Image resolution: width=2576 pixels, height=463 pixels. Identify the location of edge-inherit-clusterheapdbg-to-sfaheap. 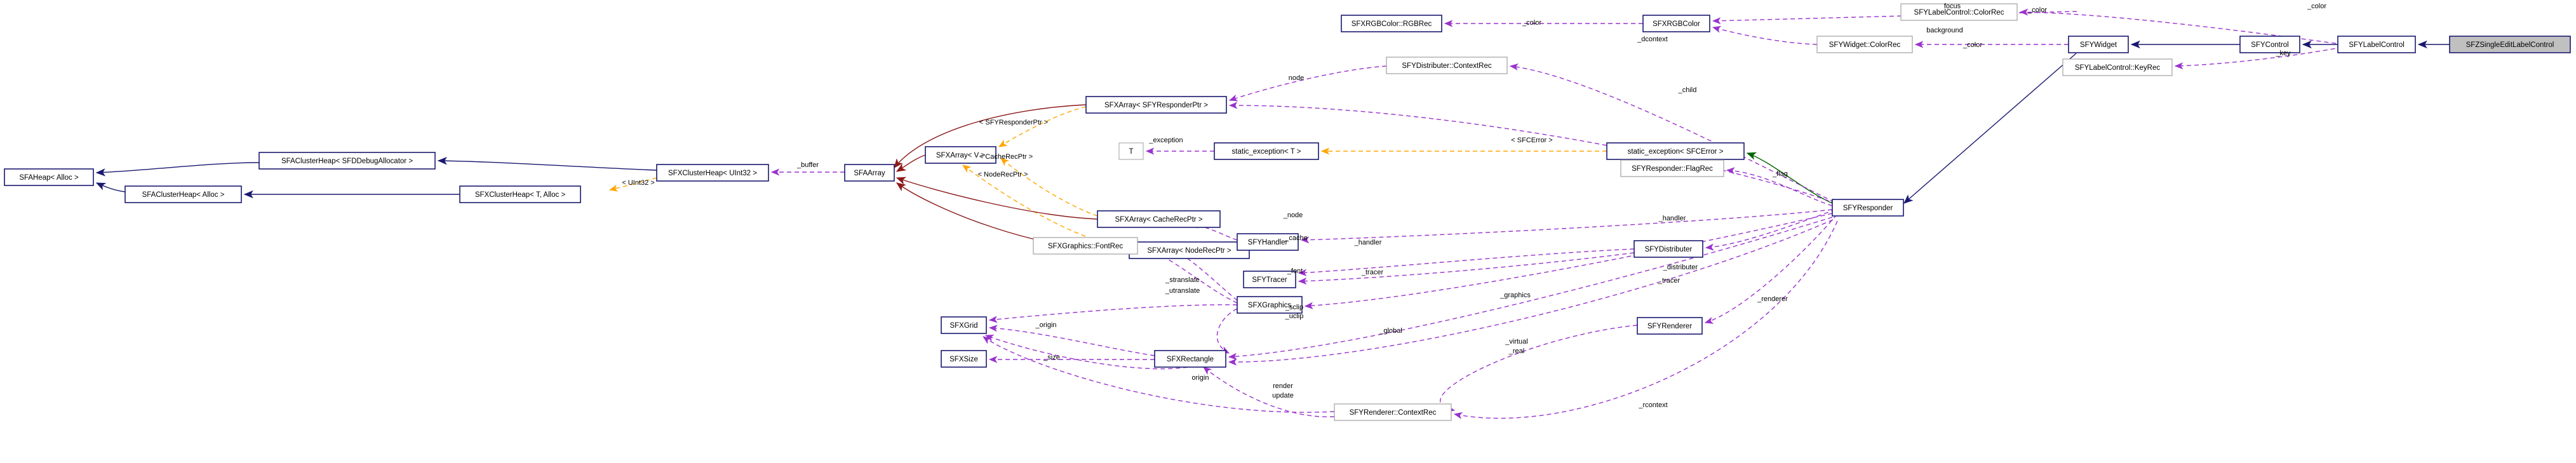
(177, 169).